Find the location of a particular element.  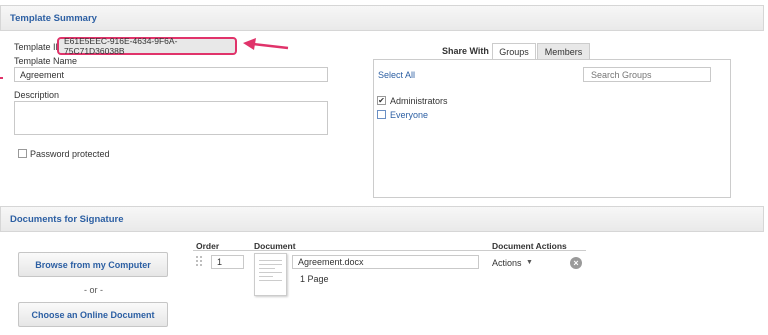

or-separator: - or - is located at coordinates (93, 290).